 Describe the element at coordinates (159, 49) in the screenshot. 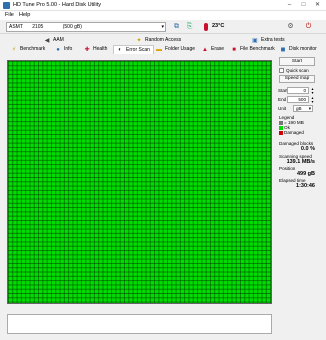

I see `folder-icon: ▬` at that location.